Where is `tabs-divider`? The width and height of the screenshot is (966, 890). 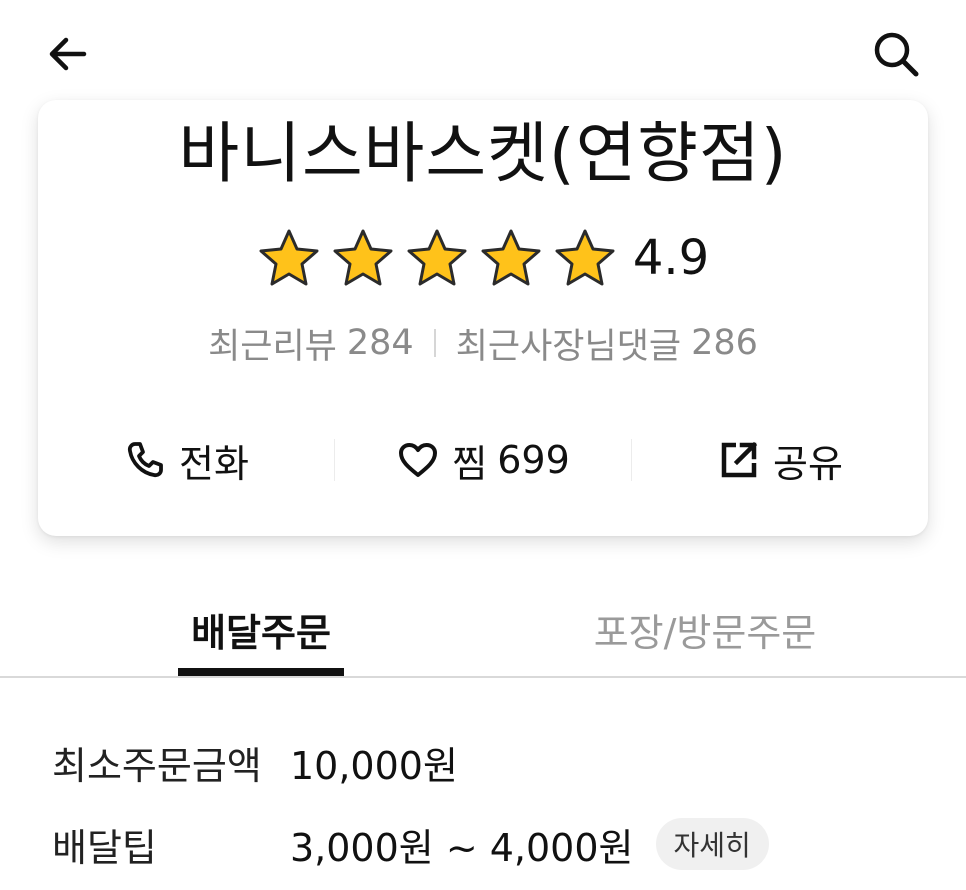 tabs-divider is located at coordinates (483, 677).